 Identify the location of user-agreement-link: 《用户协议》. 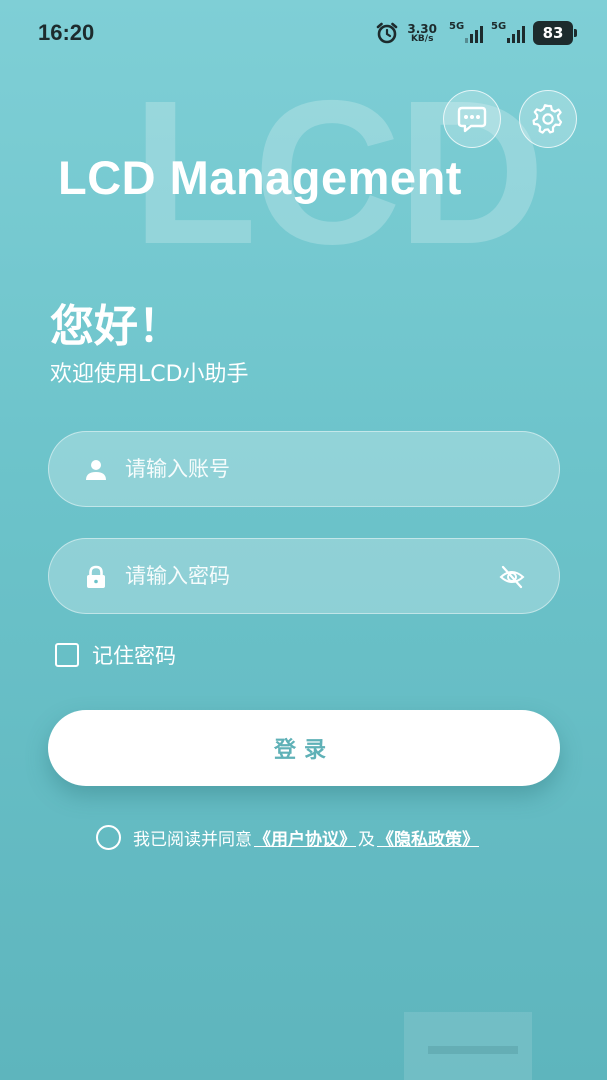
(305, 837).